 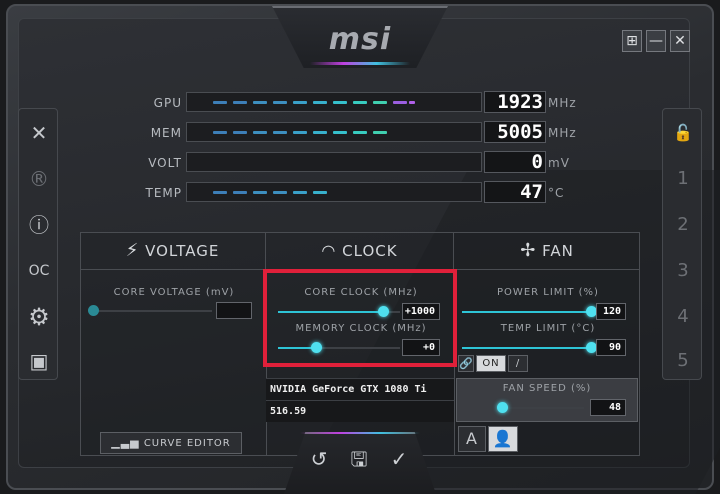 I want to click on bar-chart-icon: ▁▃▅, so click(x=125, y=442).